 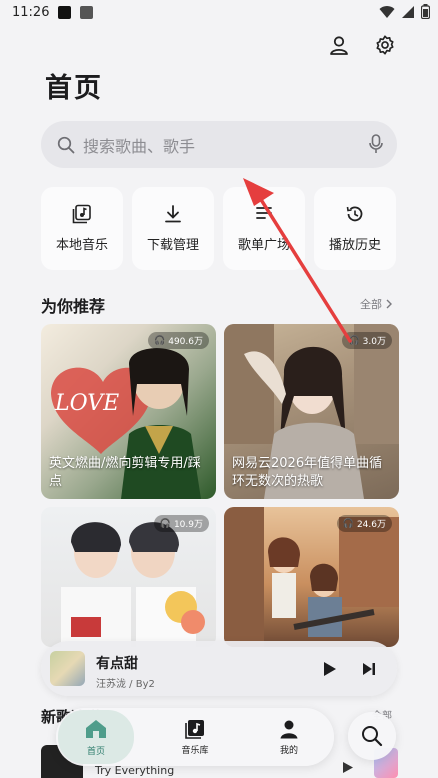 I want to click on bottom-nav: 首页 音乐库 我的, so click(x=195, y=737).